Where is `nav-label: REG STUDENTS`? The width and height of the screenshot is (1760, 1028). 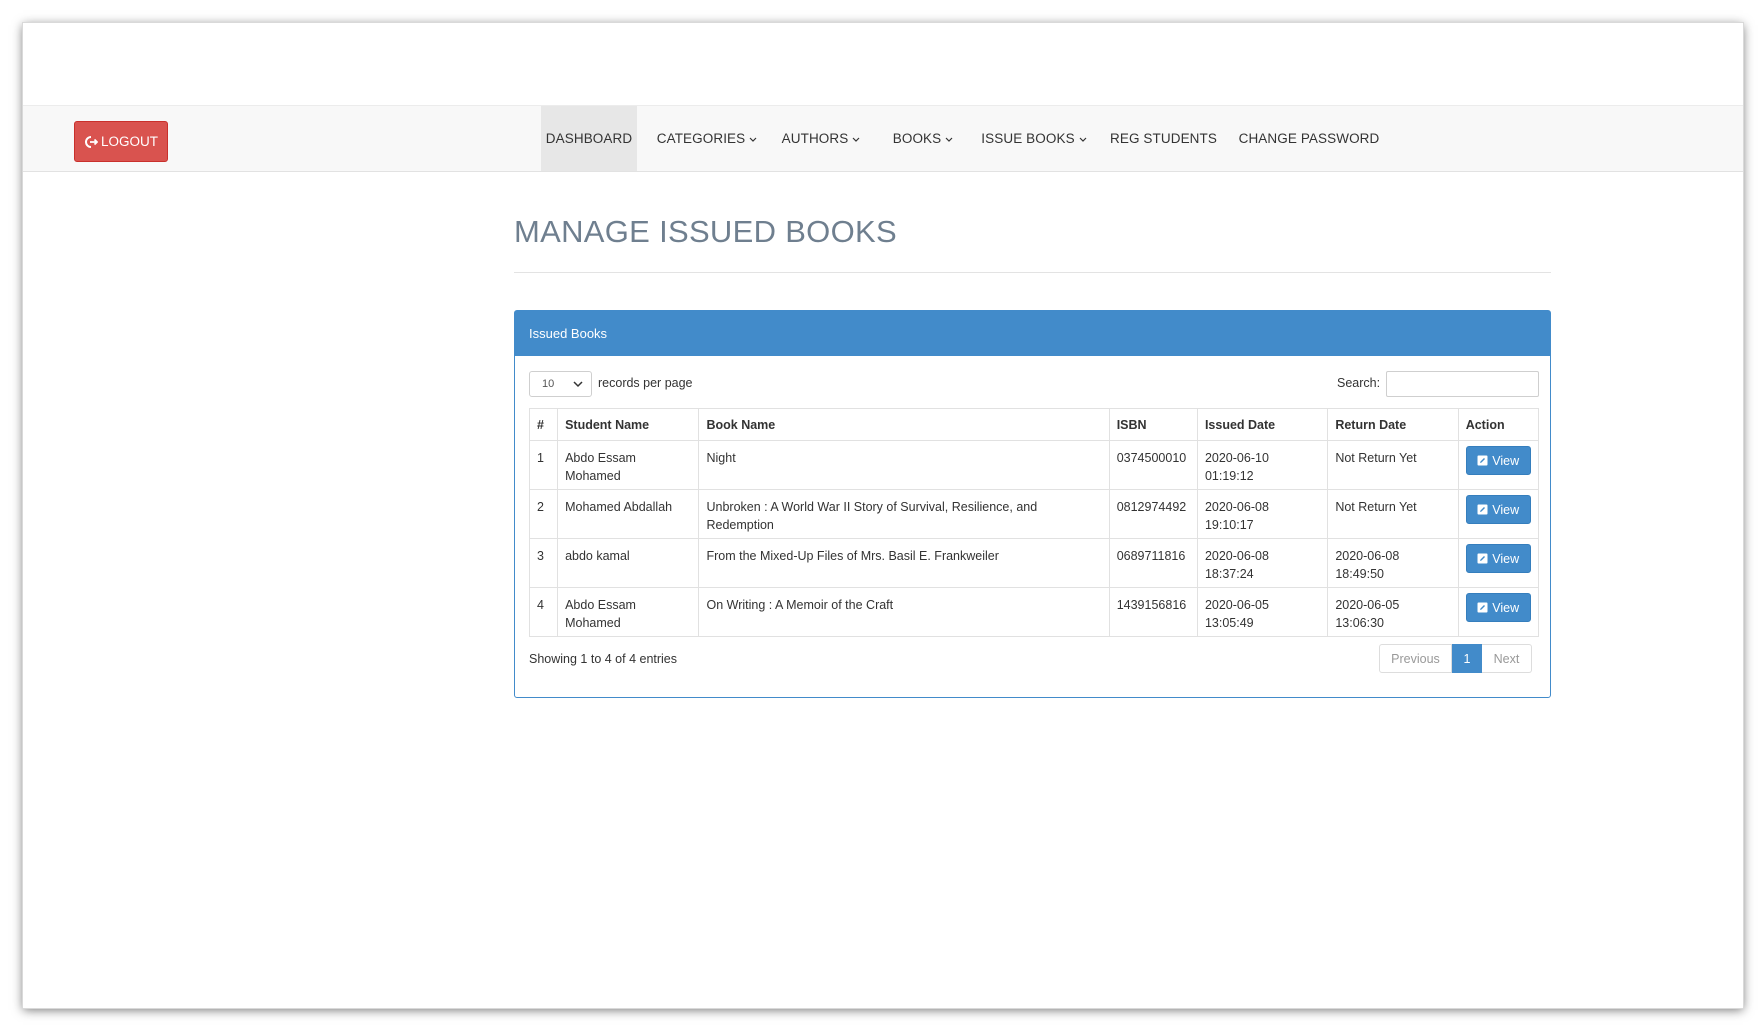 nav-label: REG STUDENTS is located at coordinates (1163, 138).